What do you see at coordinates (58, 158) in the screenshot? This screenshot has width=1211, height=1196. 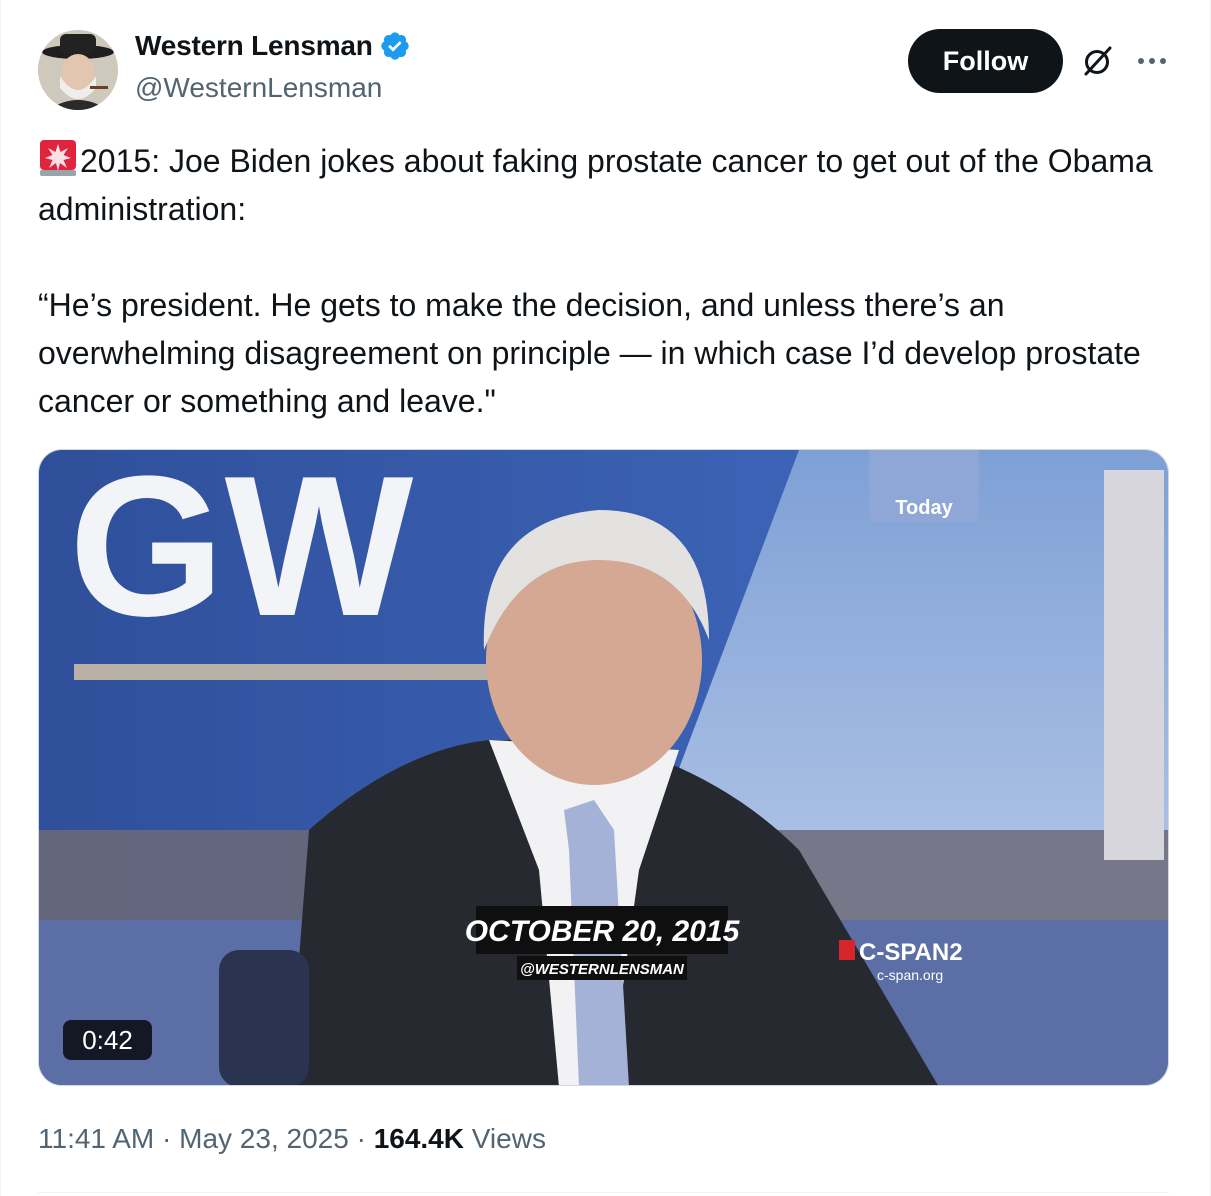 I see `siren-emoji-icon` at bounding box center [58, 158].